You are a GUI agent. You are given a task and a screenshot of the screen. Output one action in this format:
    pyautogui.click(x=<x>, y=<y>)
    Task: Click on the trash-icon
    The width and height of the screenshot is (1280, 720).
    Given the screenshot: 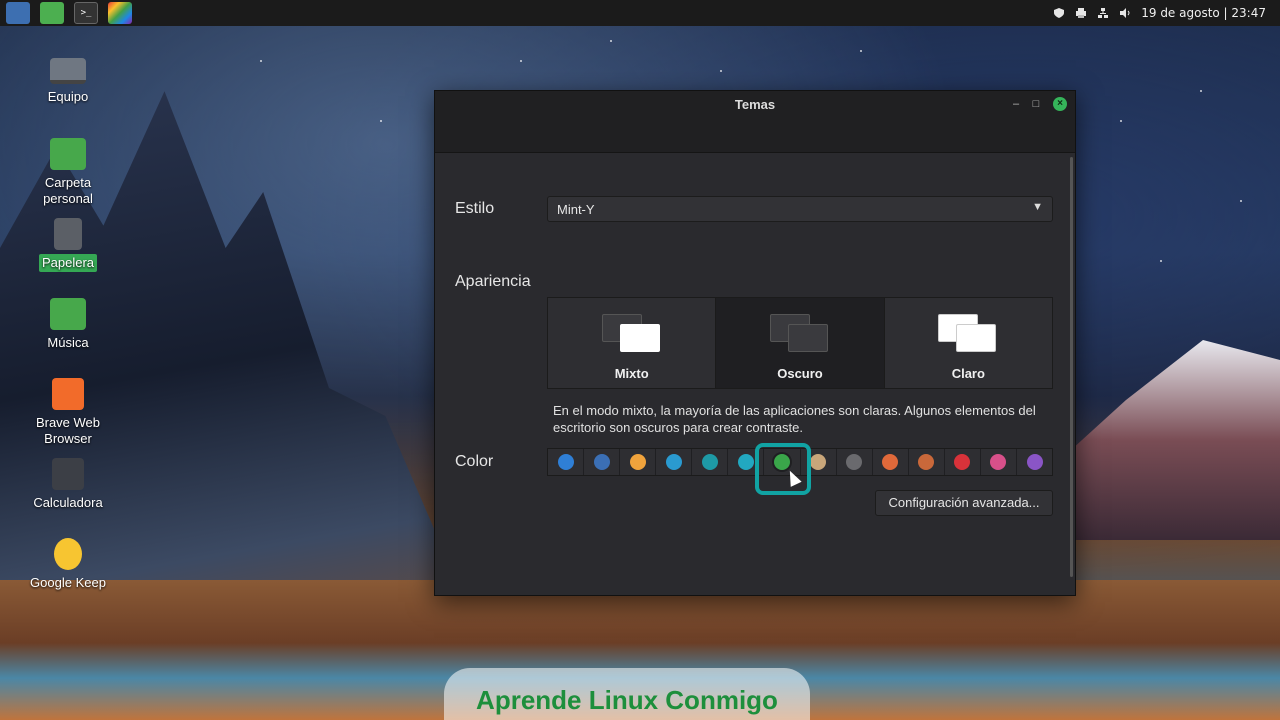 What is the action you would take?
    pyautogui.click(x=68, y=234)
    